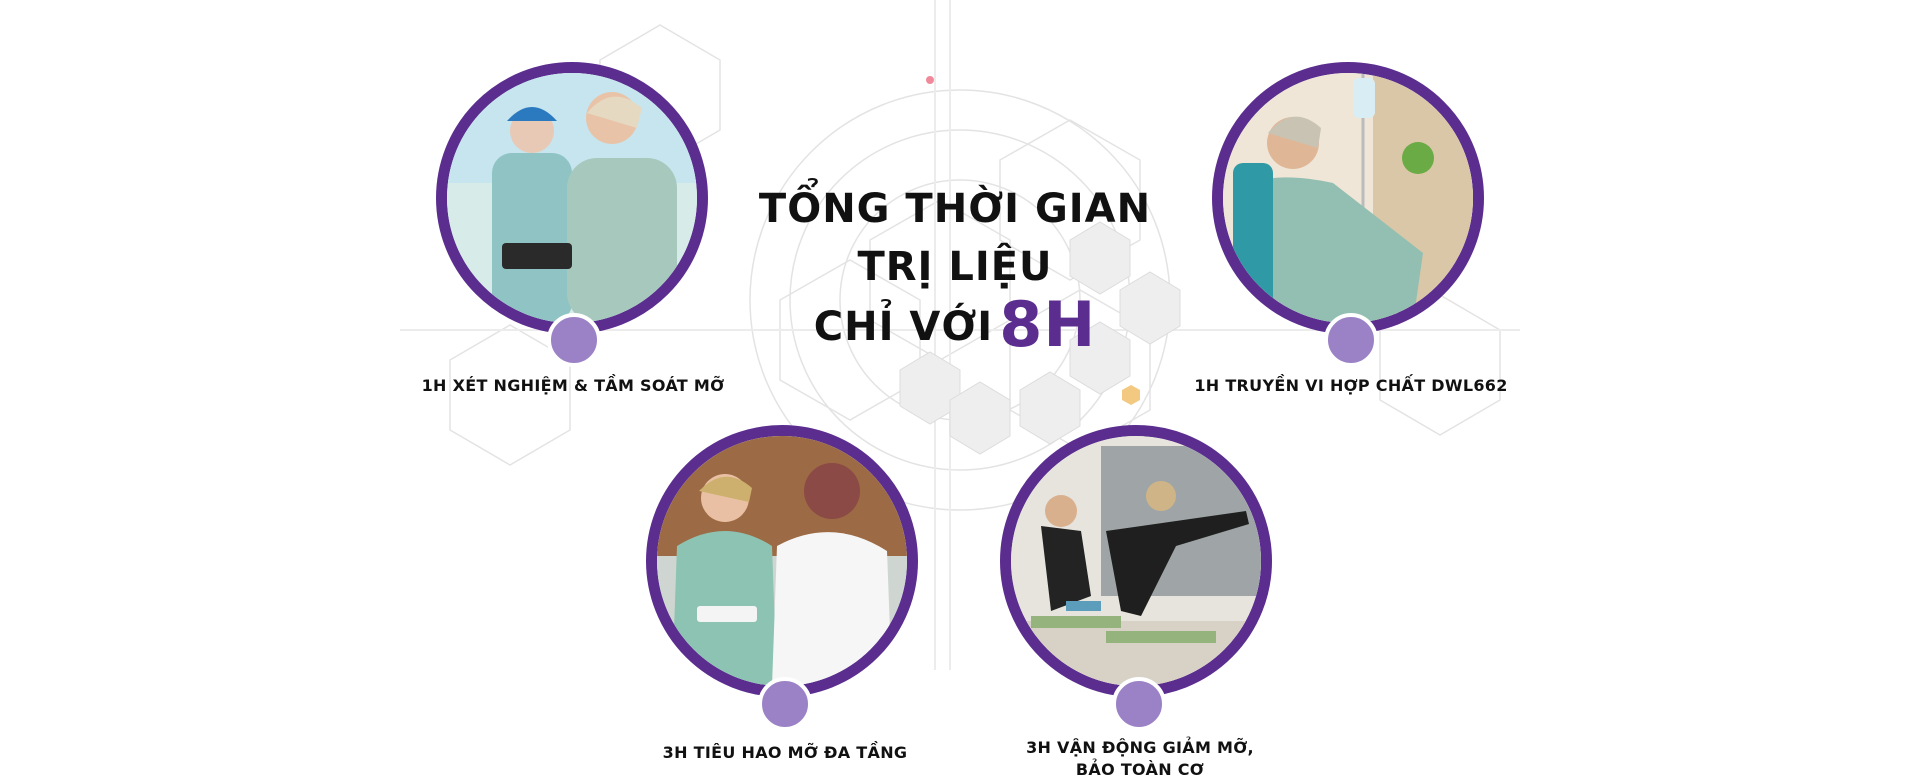 The width and height of the screenshot is (1918, 783). Describe the element at coordinates (903, 327) in the screenshot. I see `headline-line-3: CHỈ VỚI` at that location.